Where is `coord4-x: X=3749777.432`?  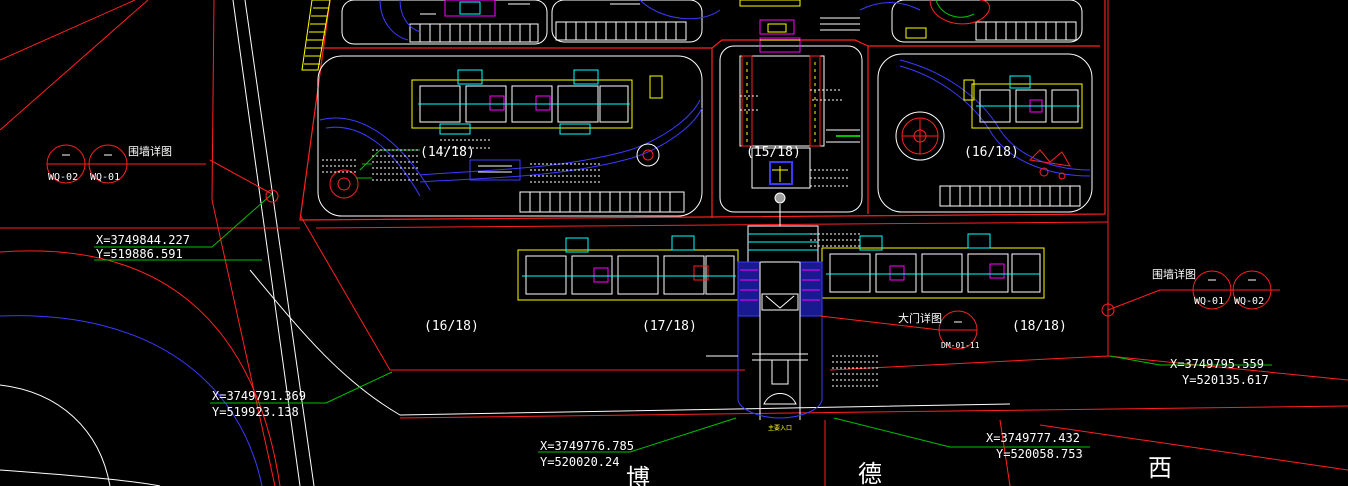 coord4-x: X=3749777.432 is located at coordinates (1033, 438).